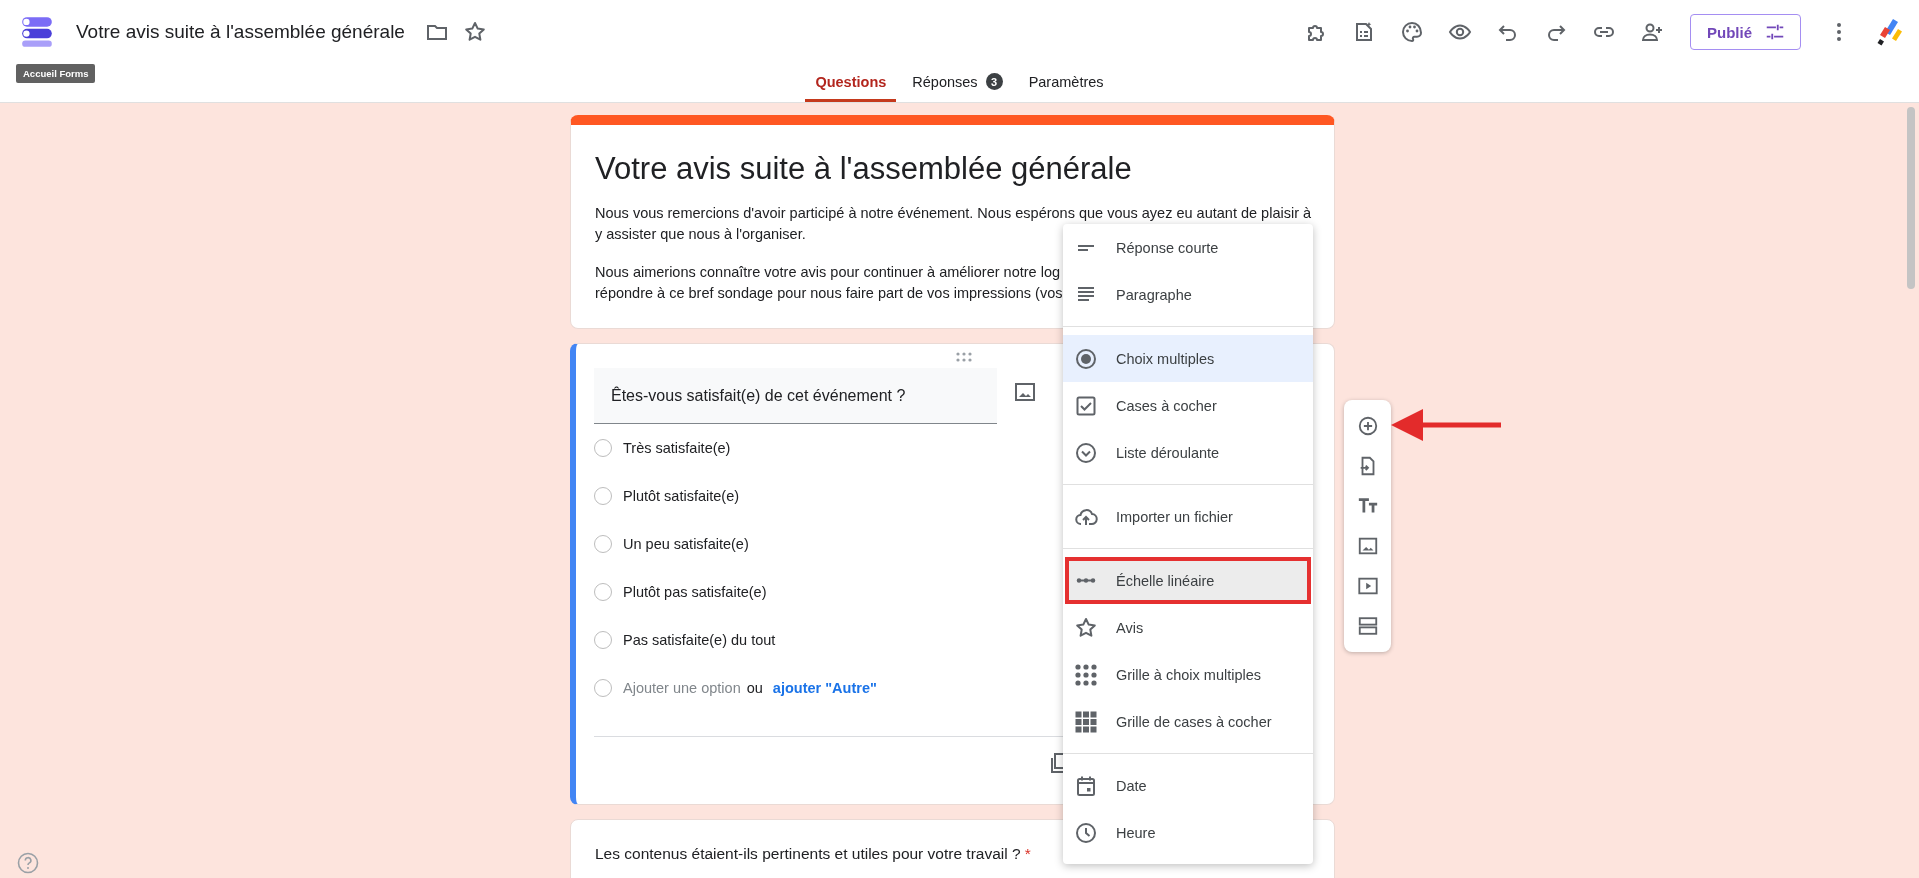 The height and width of the screenshot is (878, 1919). What do you see at coordinates (1188, 674) in the screenshot?
I see `menu-item: Grille à choix multiples` at bounding box center [1188, 674].